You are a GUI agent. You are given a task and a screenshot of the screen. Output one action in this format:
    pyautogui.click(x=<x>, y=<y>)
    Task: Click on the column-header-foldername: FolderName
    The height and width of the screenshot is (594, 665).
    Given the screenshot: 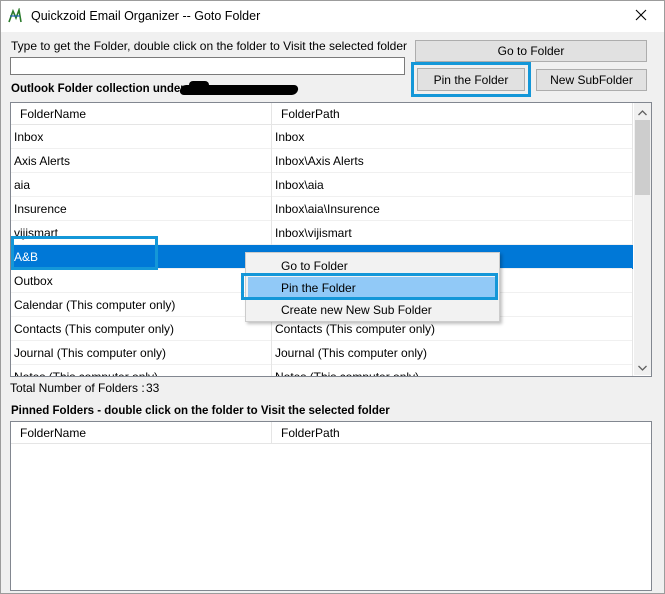 What is the action you would take?
    pyautogui.click(x=141, y=114)
    